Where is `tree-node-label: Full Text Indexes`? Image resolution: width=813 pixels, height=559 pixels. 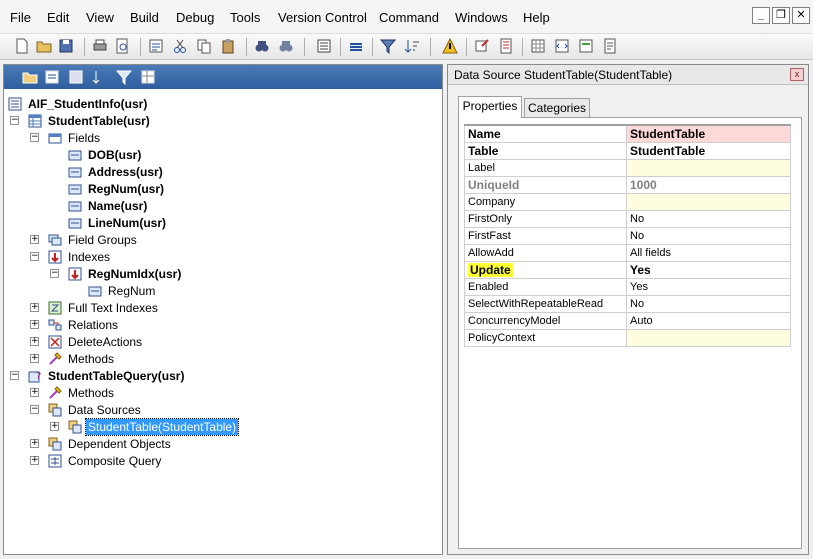
tree-node-label: Full Text Indexes is located at coordinates (113, 308).